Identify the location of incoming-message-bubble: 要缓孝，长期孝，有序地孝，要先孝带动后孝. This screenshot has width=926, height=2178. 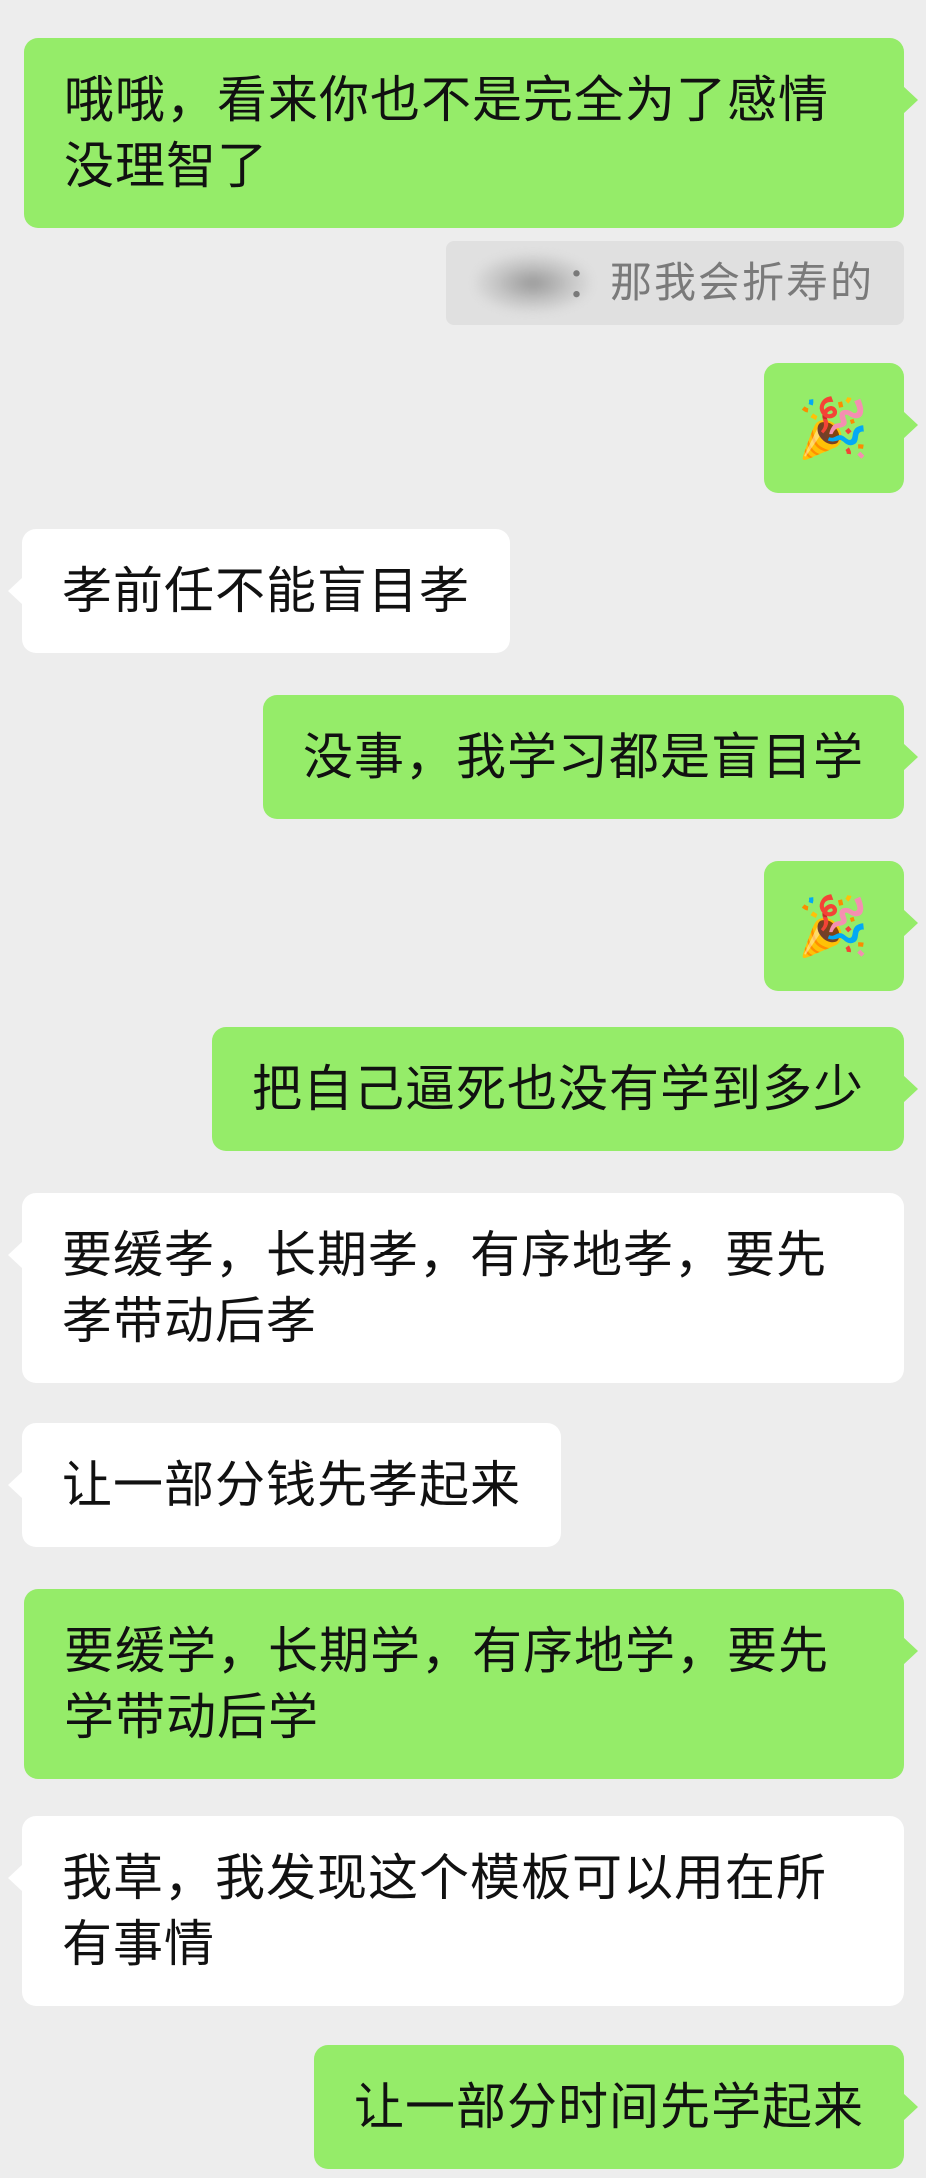
(456, 1288).